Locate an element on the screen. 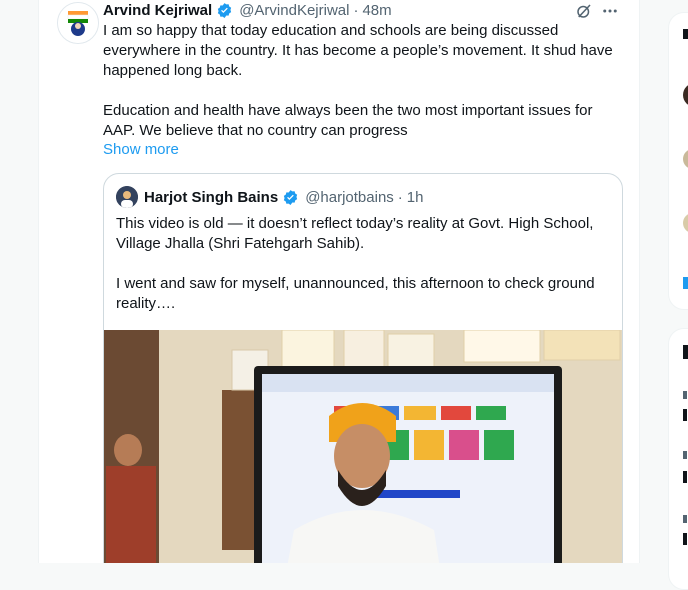 This screenshot has height=590, width=688. author-handle: @ArvindKejriwal is located at coordinates (294, 10).